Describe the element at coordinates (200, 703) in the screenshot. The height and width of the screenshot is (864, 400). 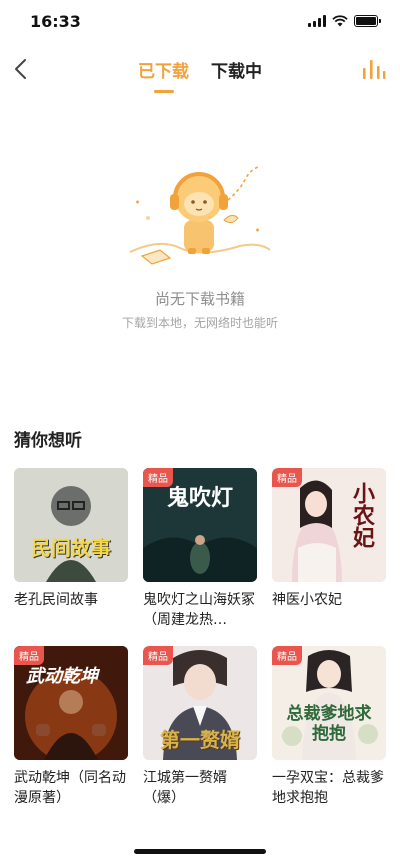
I see `book-cover: 第一赘婿 精品` at that location.